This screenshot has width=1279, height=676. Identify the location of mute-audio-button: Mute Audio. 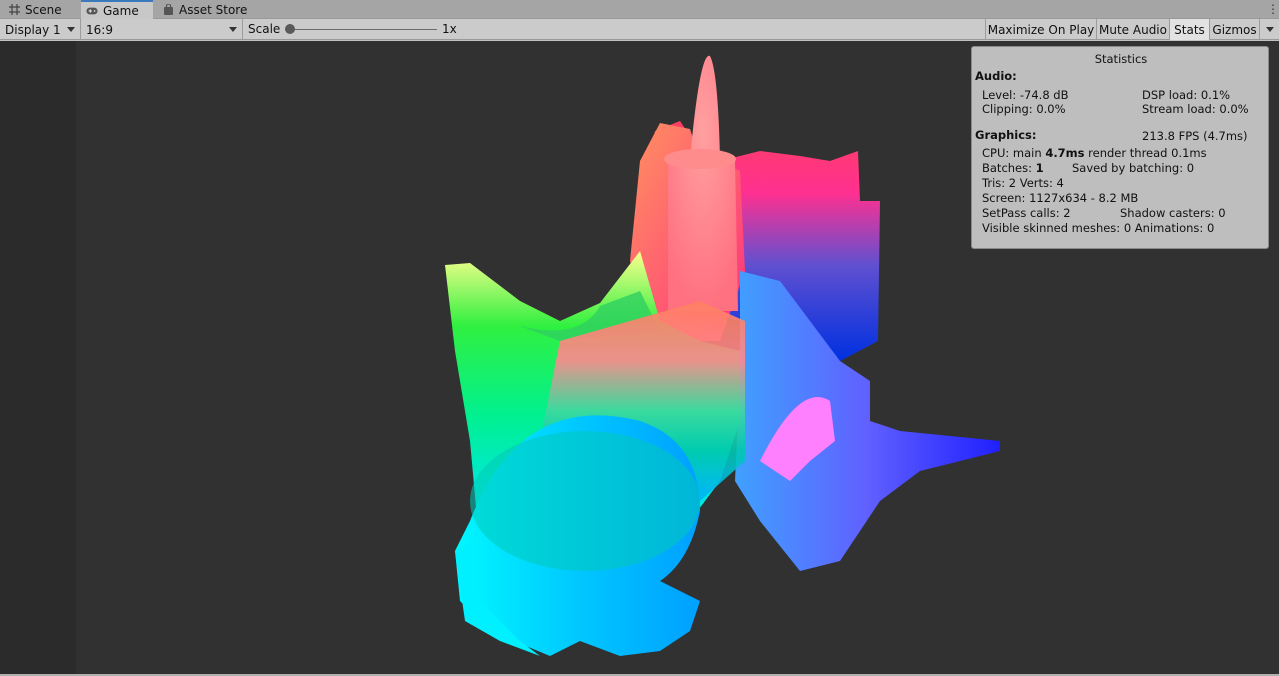
(1132, 29).